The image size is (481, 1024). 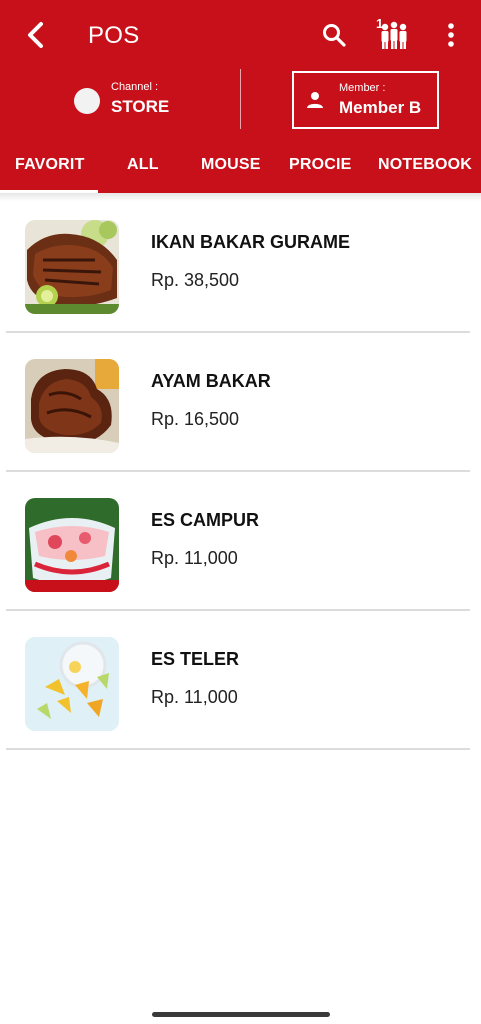 What do you see at coordinates (87, 101) in the screenshot?
I see `channel-status-icon` at bounding box center [87, 101].